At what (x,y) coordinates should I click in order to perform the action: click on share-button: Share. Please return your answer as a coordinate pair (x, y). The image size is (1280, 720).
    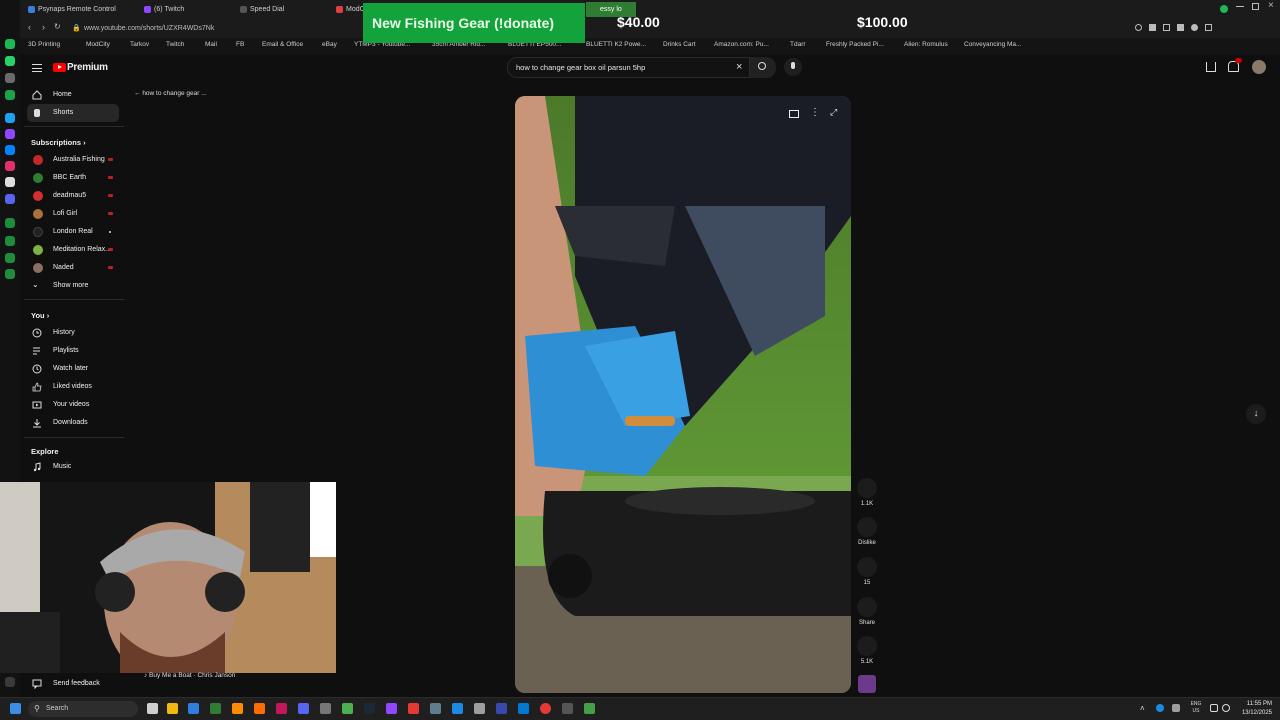
    Looking at the image, I should click on (867, 611).